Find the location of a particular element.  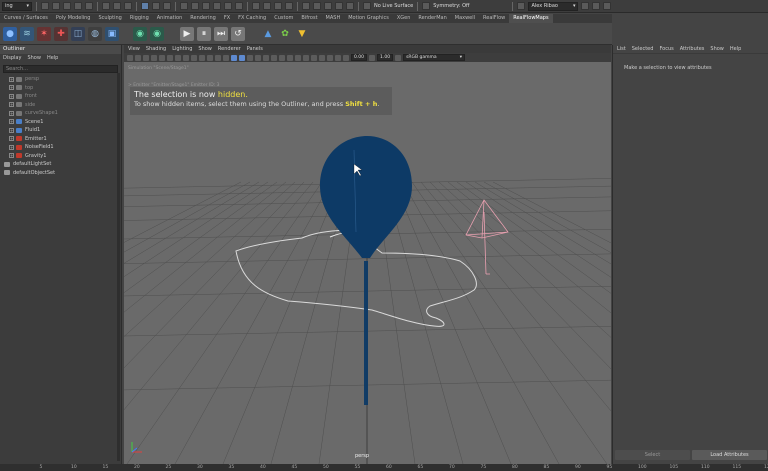

grid-toggle-icon is located at coordinates (178, 57).